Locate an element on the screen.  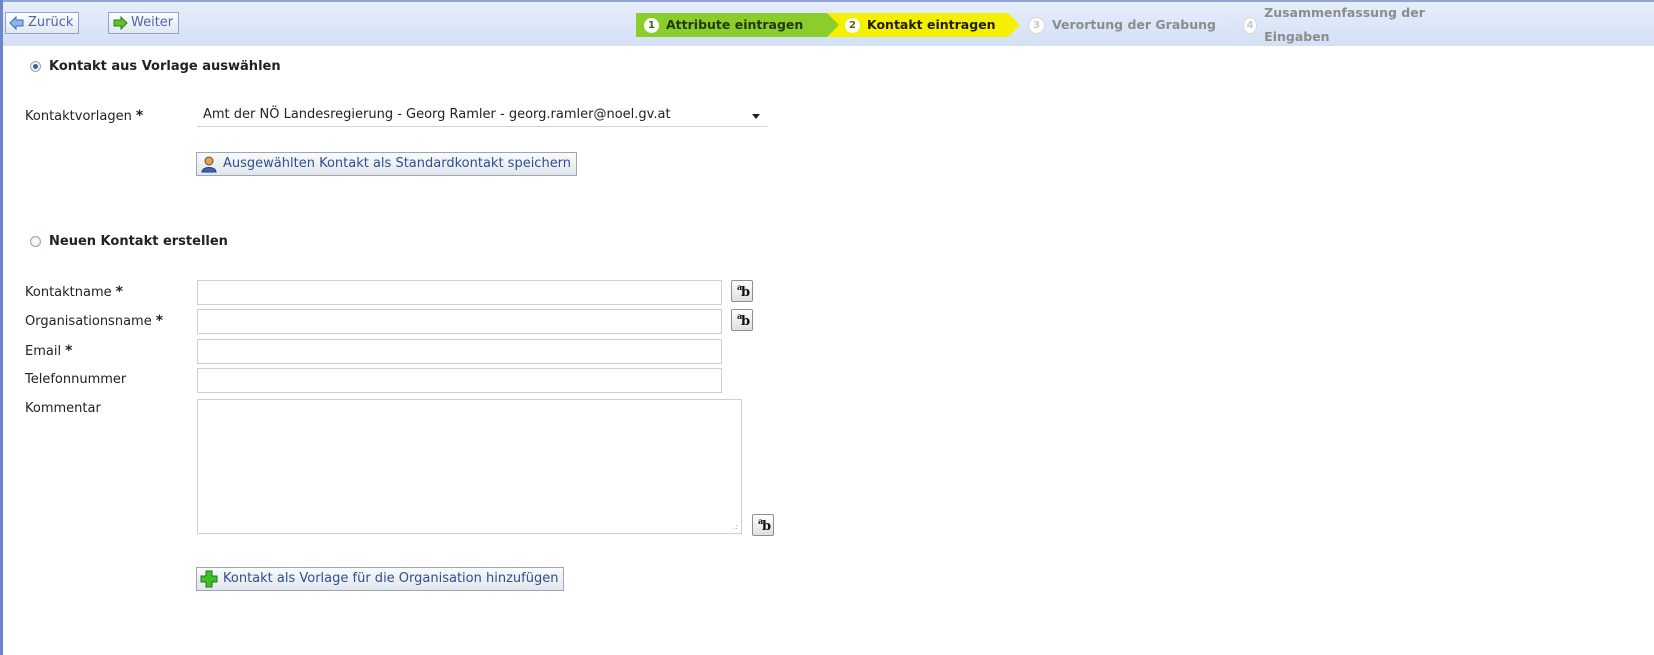
back-button: Zurück is located at coordinates (42, 23).